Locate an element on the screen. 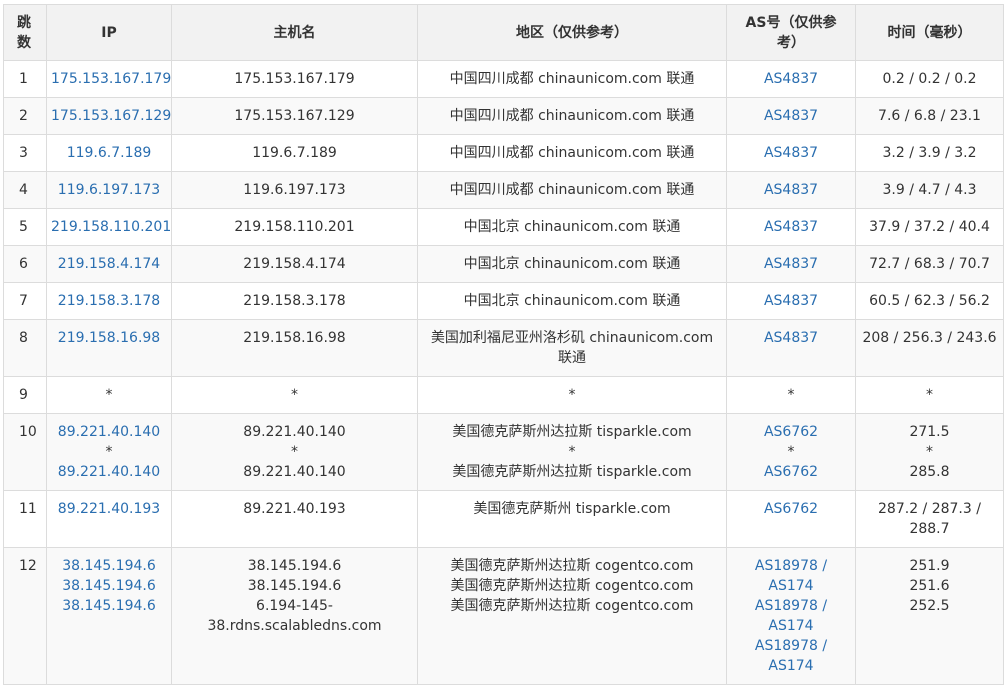  hop-cell: 1 is located at coordinates (25, 79).